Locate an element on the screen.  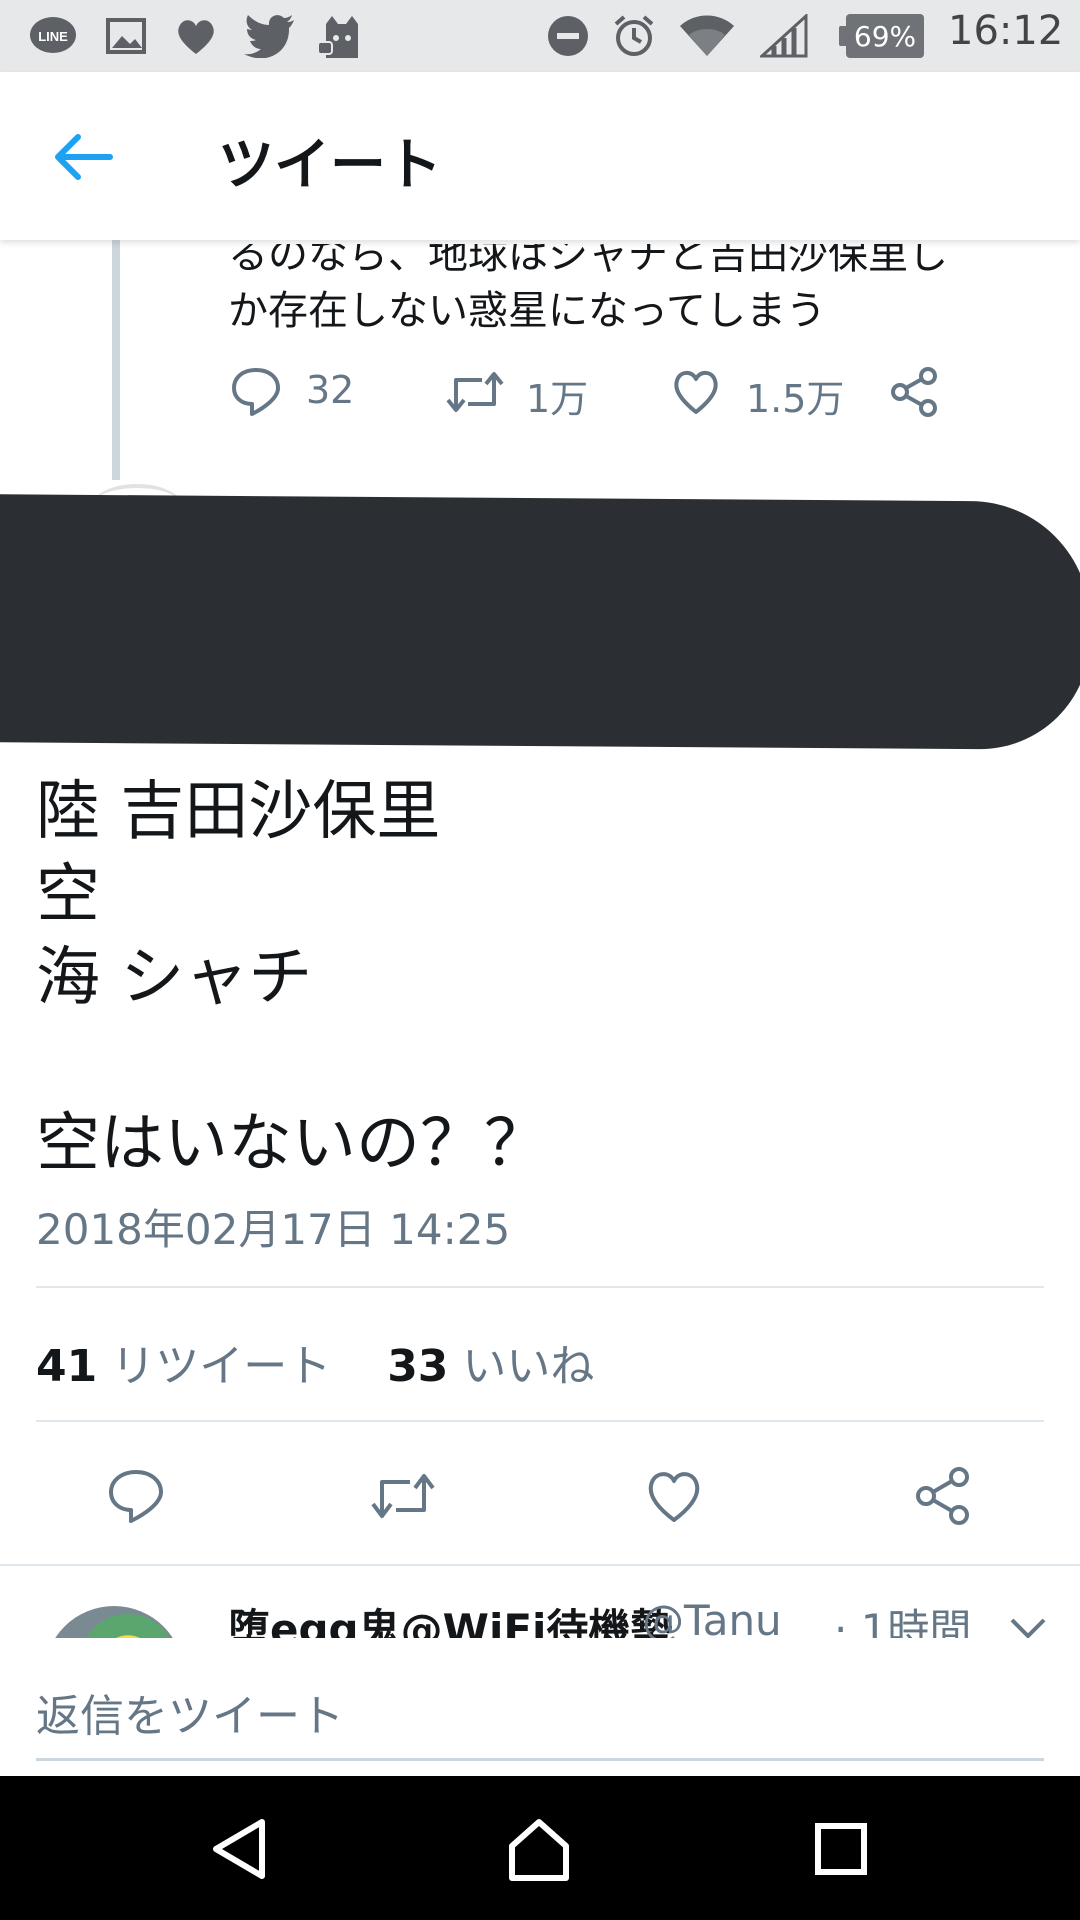
alarm-icon is located at coordinates (634, 35).